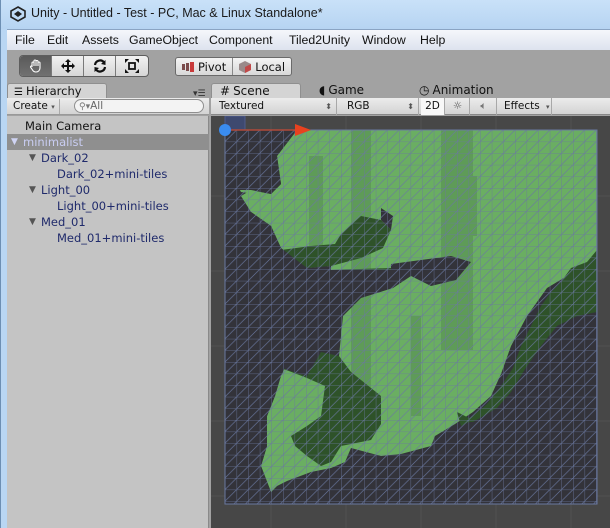  I want to click on hierarchy-item-label: Main Camera, so click(63, 126).